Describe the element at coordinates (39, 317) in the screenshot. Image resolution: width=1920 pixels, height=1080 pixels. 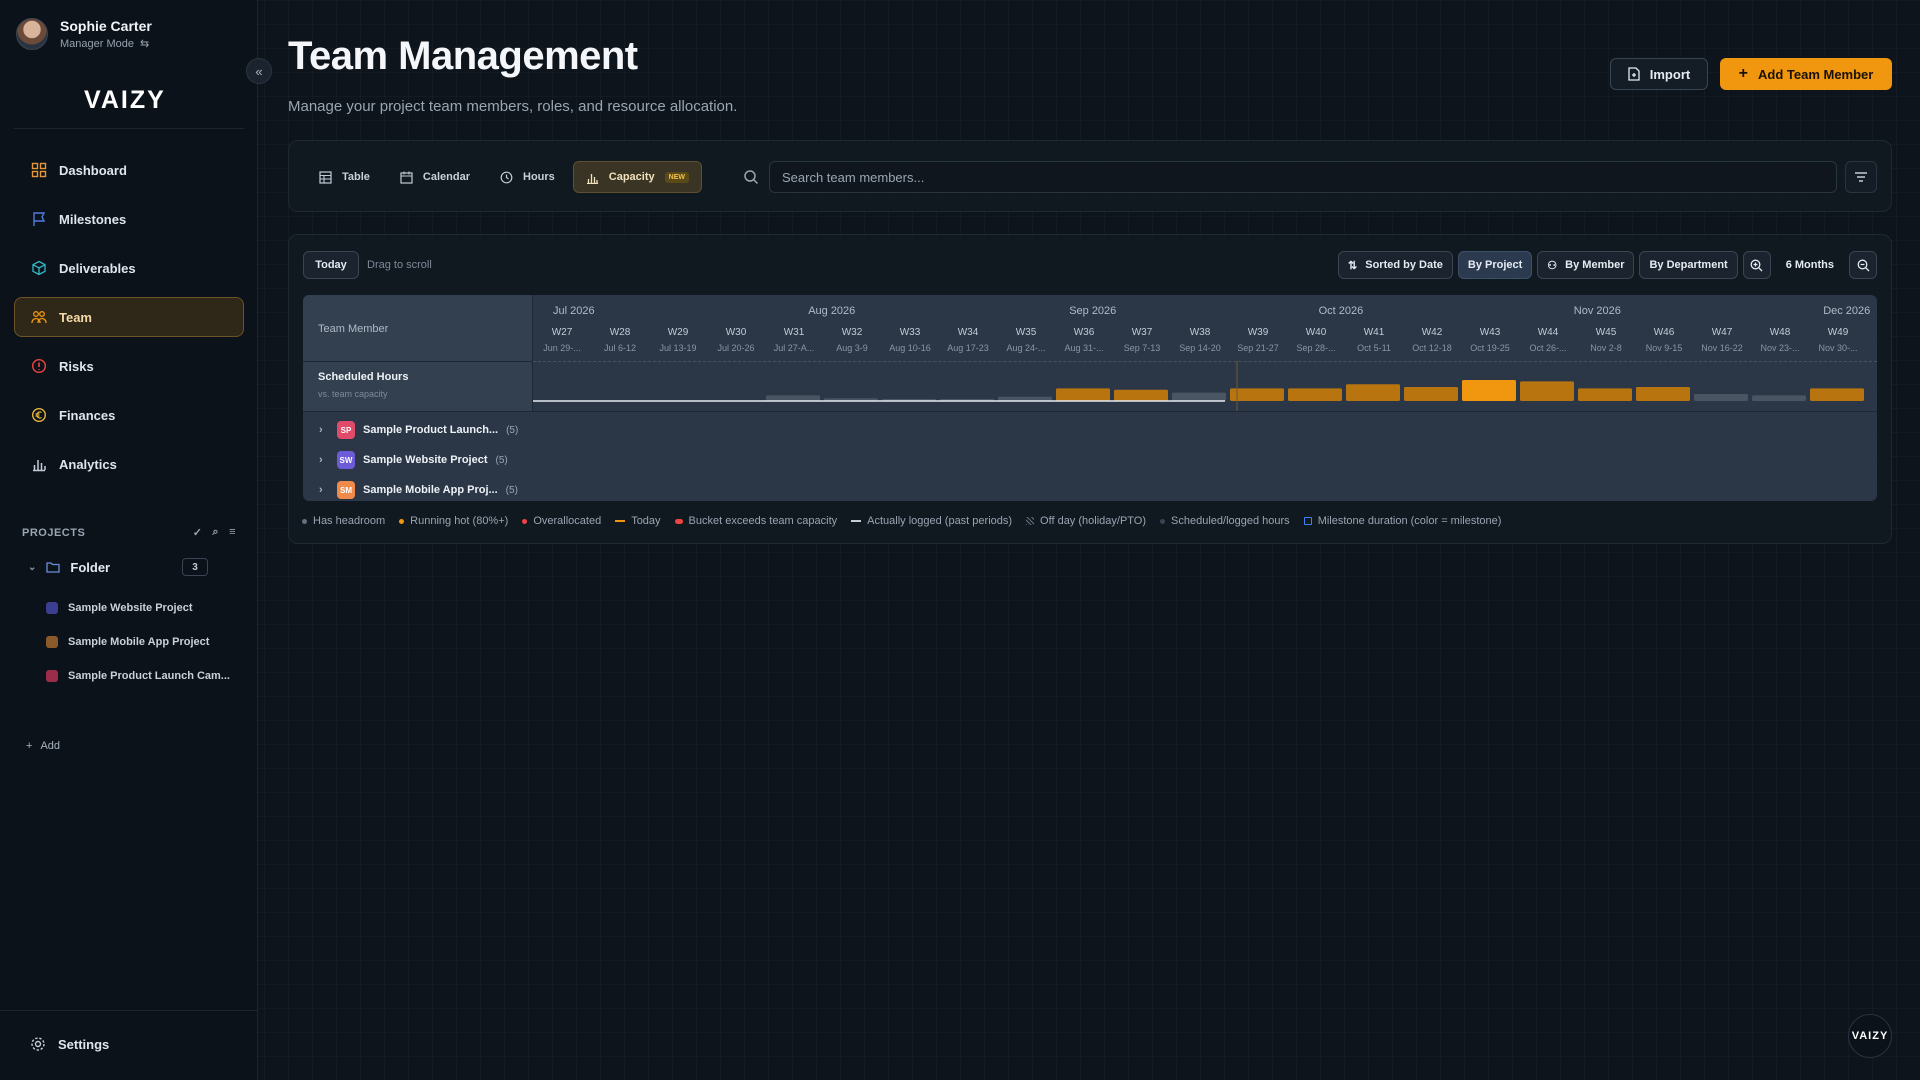
I see `team-icon` at that location.